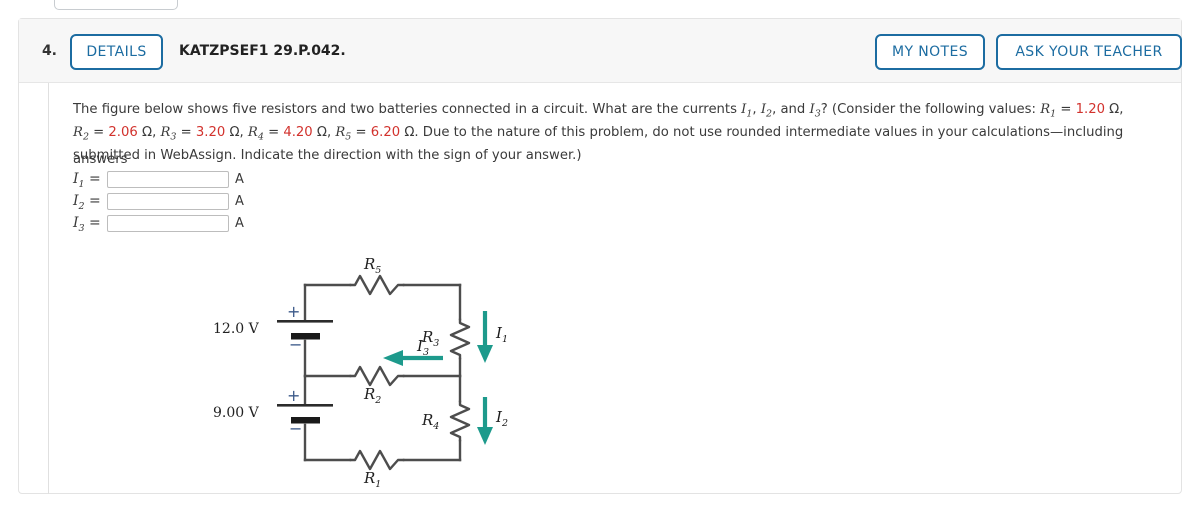 Image resolution: width=1200 pixels, height=512 pixels. What do you see at coordinates (49, 51) in the screenshot?
I see `question-number: 4.` at bounding box center [49, 51].